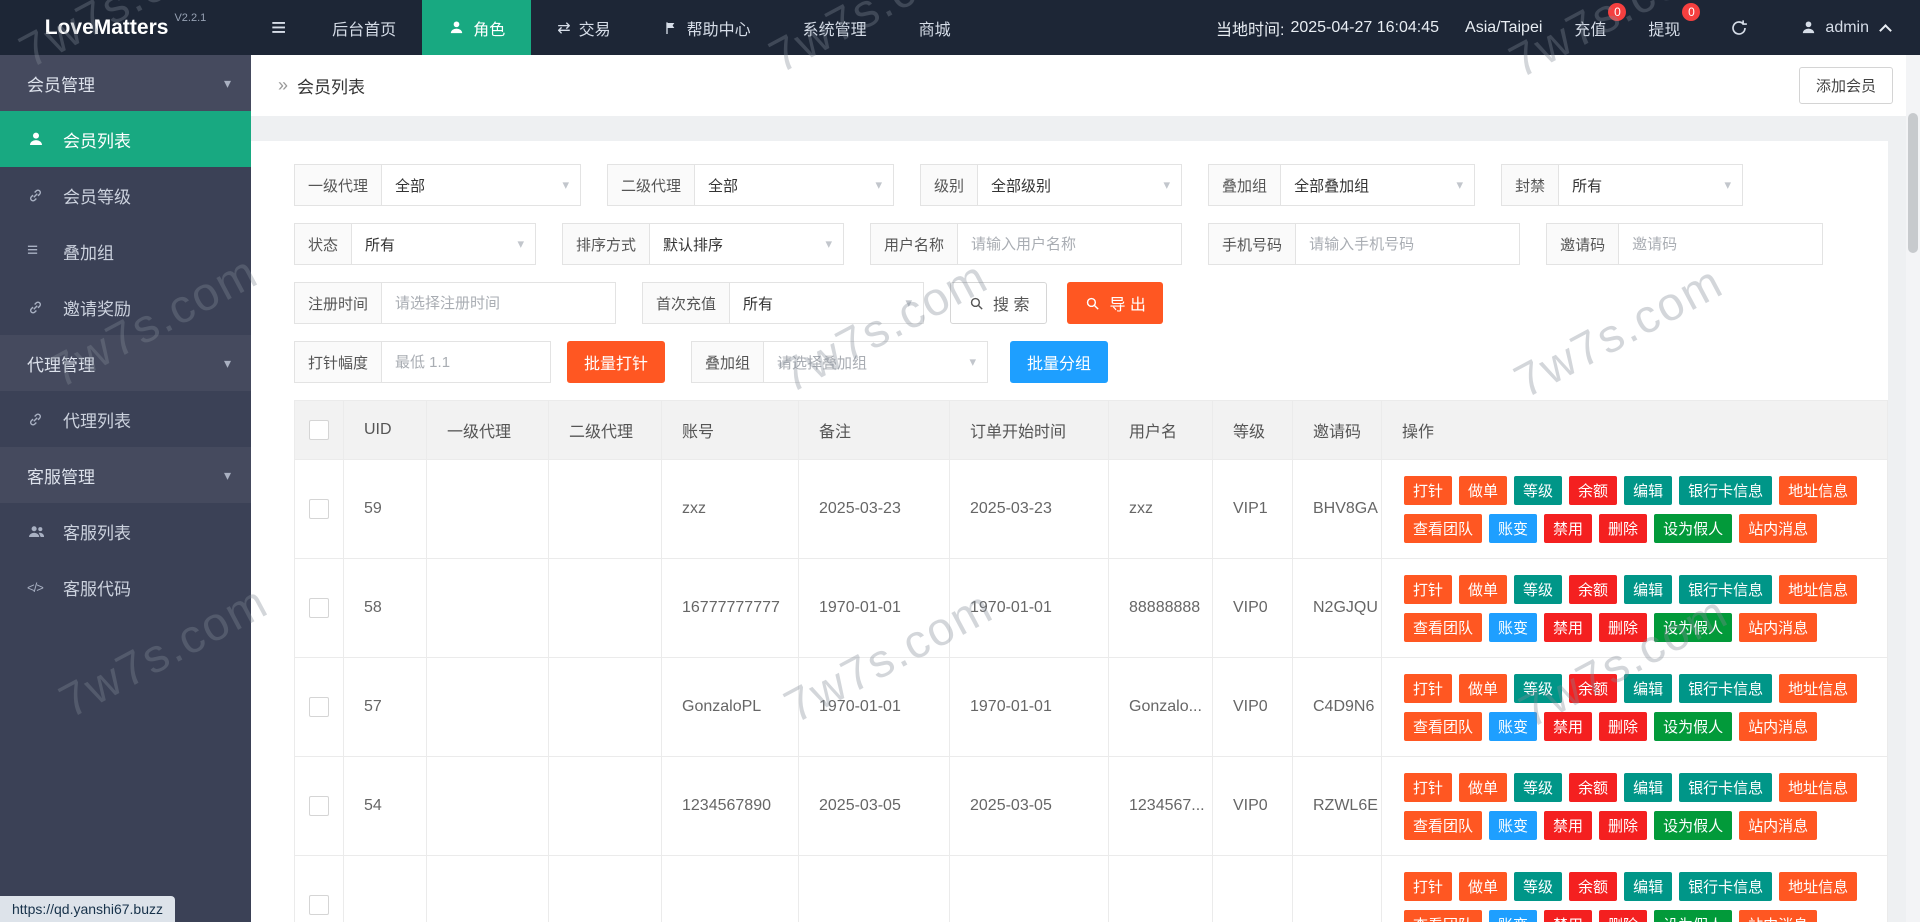 The height and width of the screenshot is (922, 1920). I want to click on invite-code-input, so click(1721, 244).